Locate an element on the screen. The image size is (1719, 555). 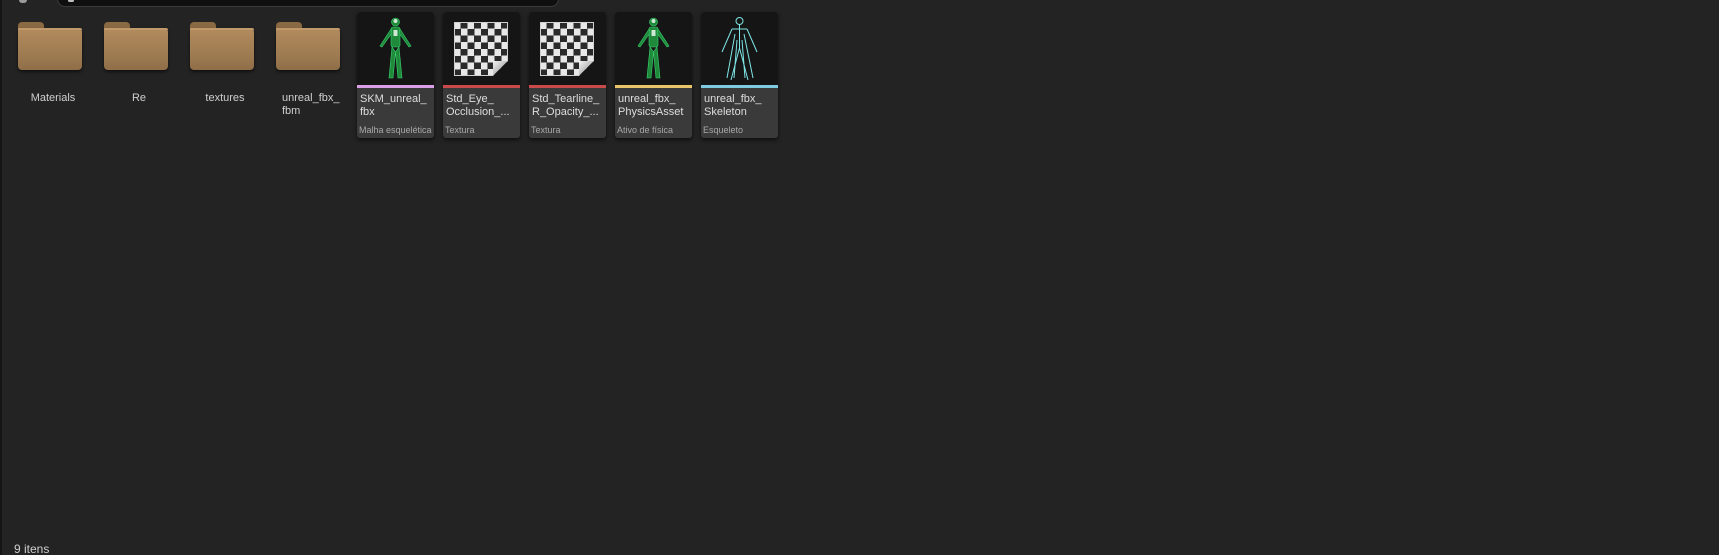
search-strip is located at coordinates (860, 3).